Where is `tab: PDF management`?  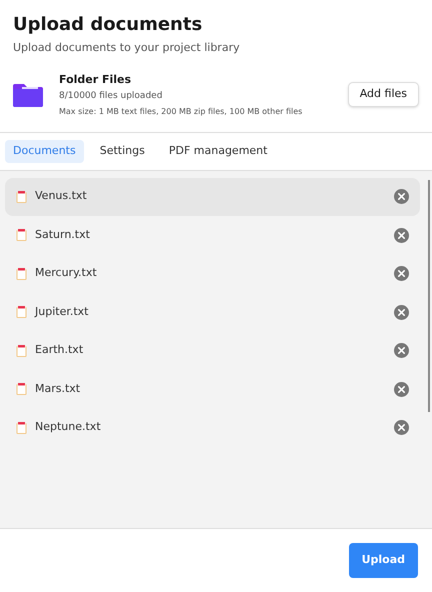
tab: PDF management is located at coordinates (218, 151).